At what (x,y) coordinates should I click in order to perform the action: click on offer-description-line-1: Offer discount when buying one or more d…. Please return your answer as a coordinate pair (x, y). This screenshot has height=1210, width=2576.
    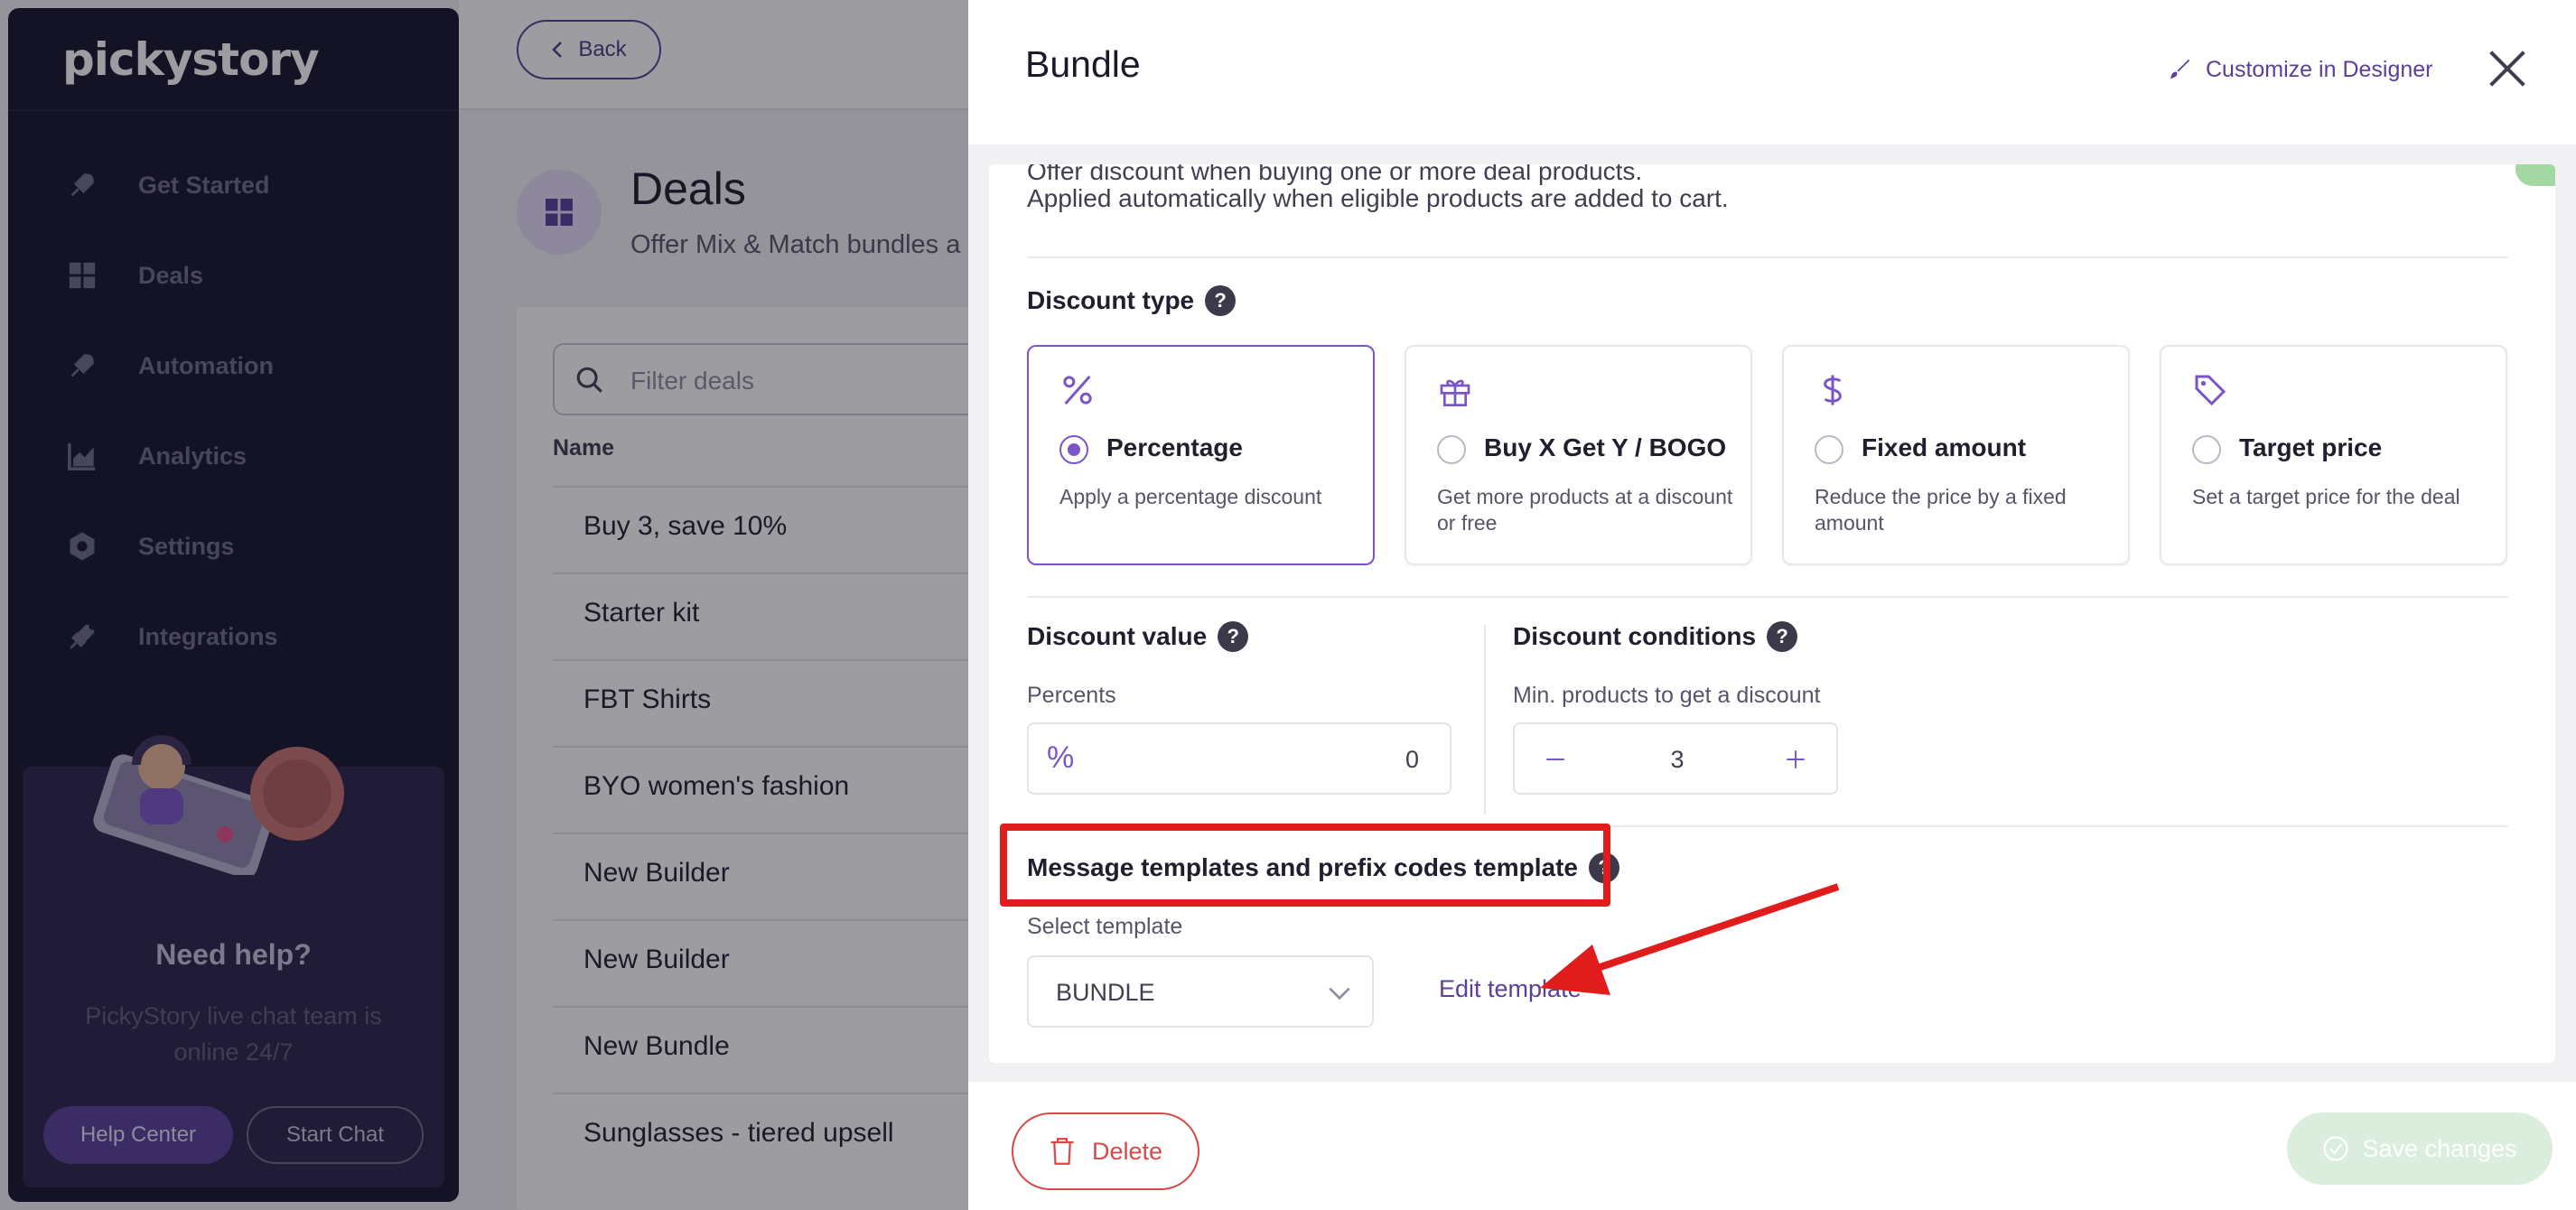
    Looking at the image, I should click on (1335, 175).